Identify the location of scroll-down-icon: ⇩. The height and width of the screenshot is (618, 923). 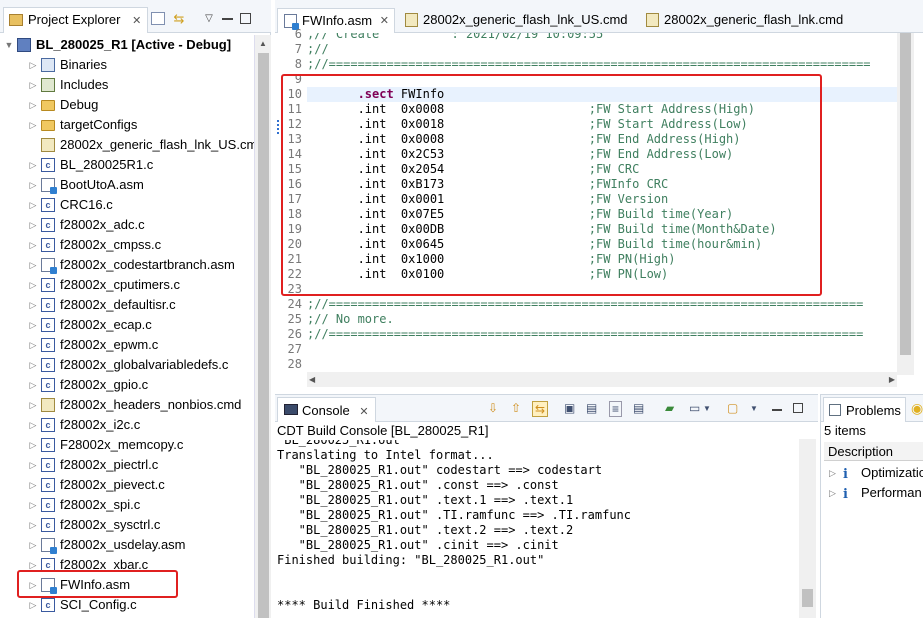
(493, 408).